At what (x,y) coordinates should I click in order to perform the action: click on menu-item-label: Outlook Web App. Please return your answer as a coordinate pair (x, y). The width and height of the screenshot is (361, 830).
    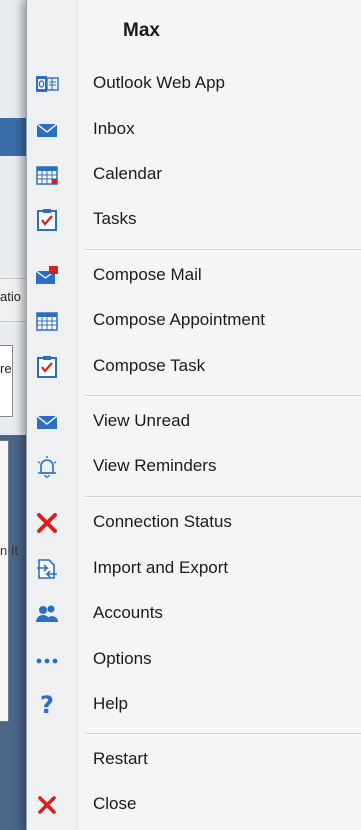
    Looking at the image, I should click on (159, 82).